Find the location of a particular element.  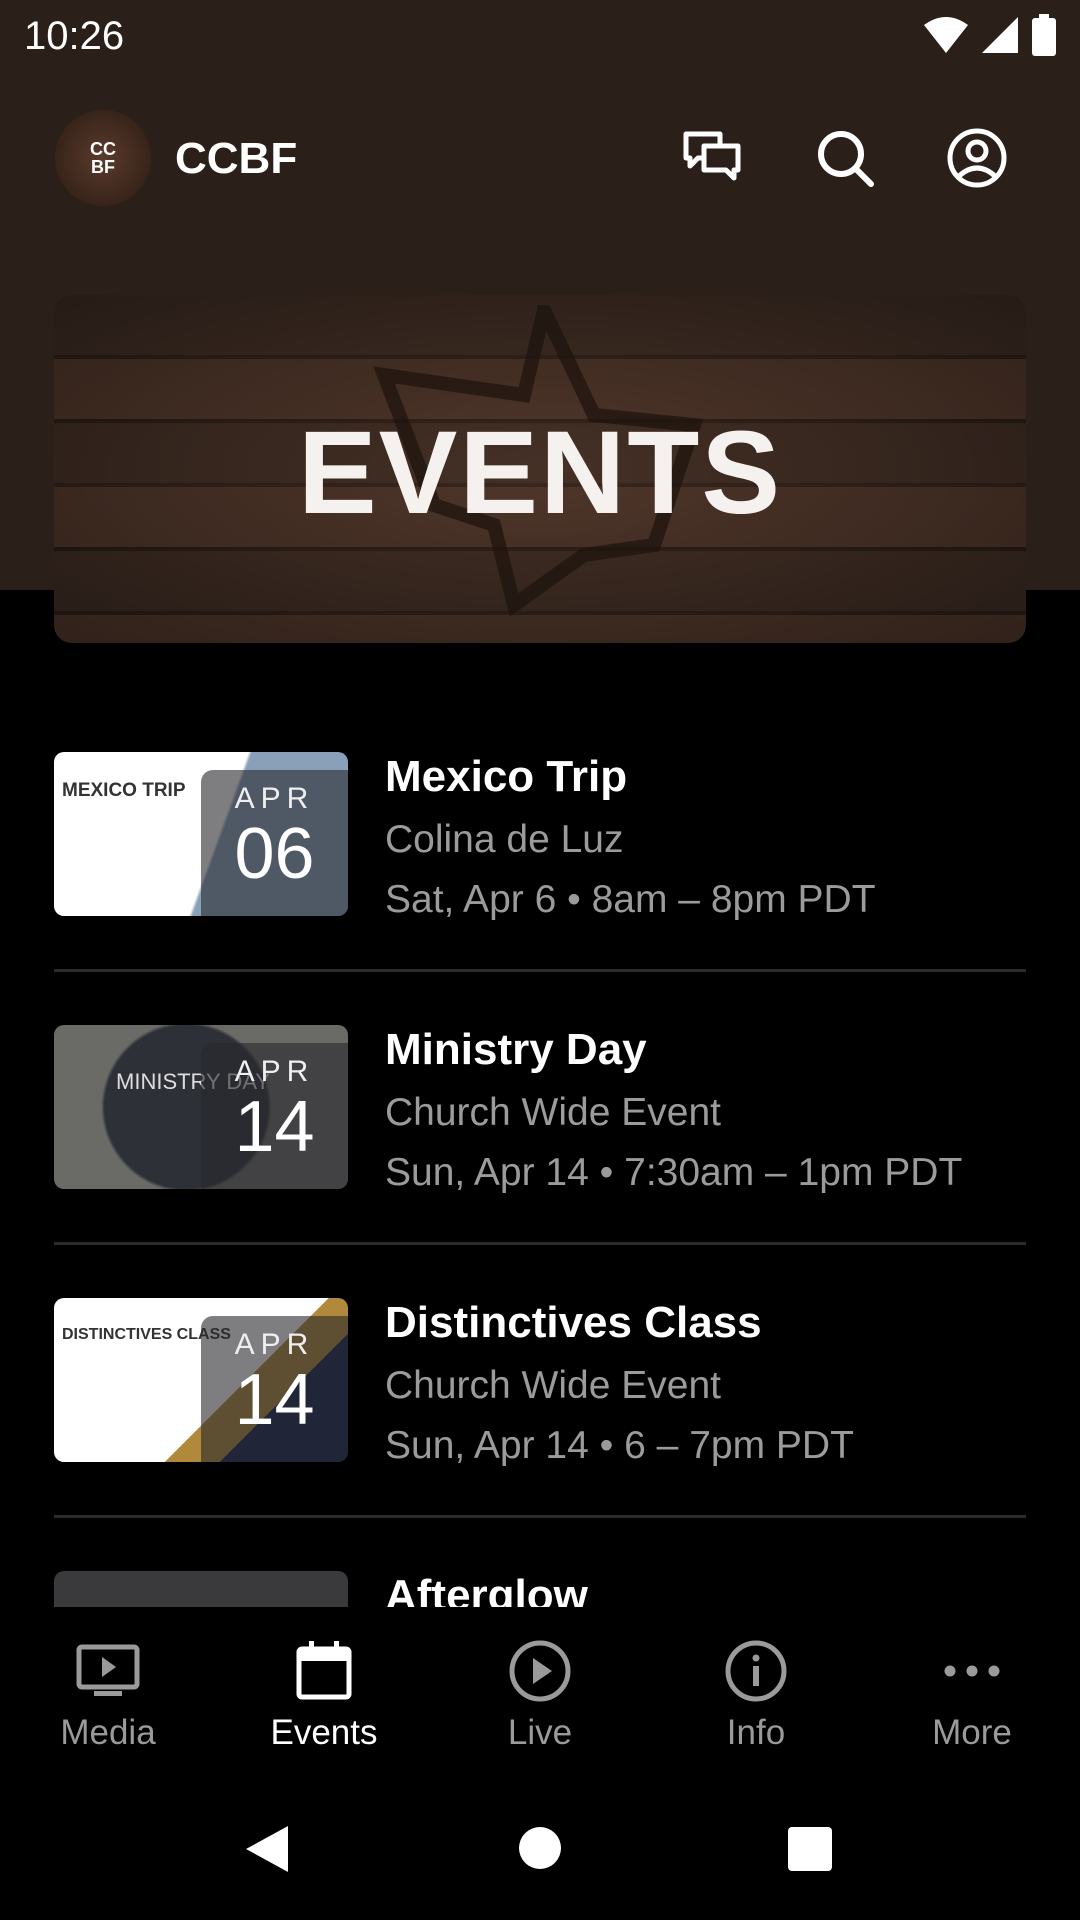

info-icon is located at coordinates (756, 1671).